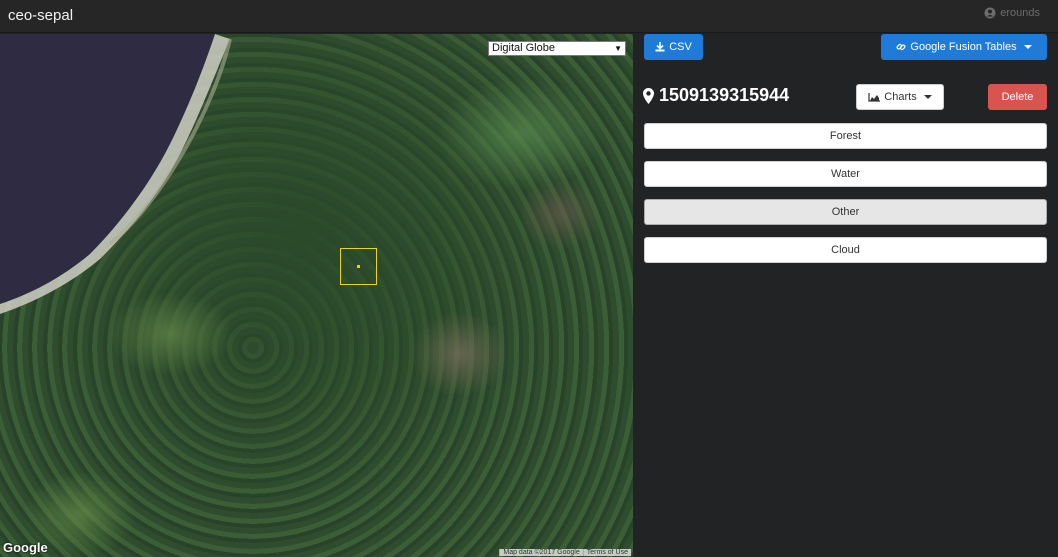  Describe the element at coordinates (874, 97) in the screenshot. I see `area-chart-icon` at that location.